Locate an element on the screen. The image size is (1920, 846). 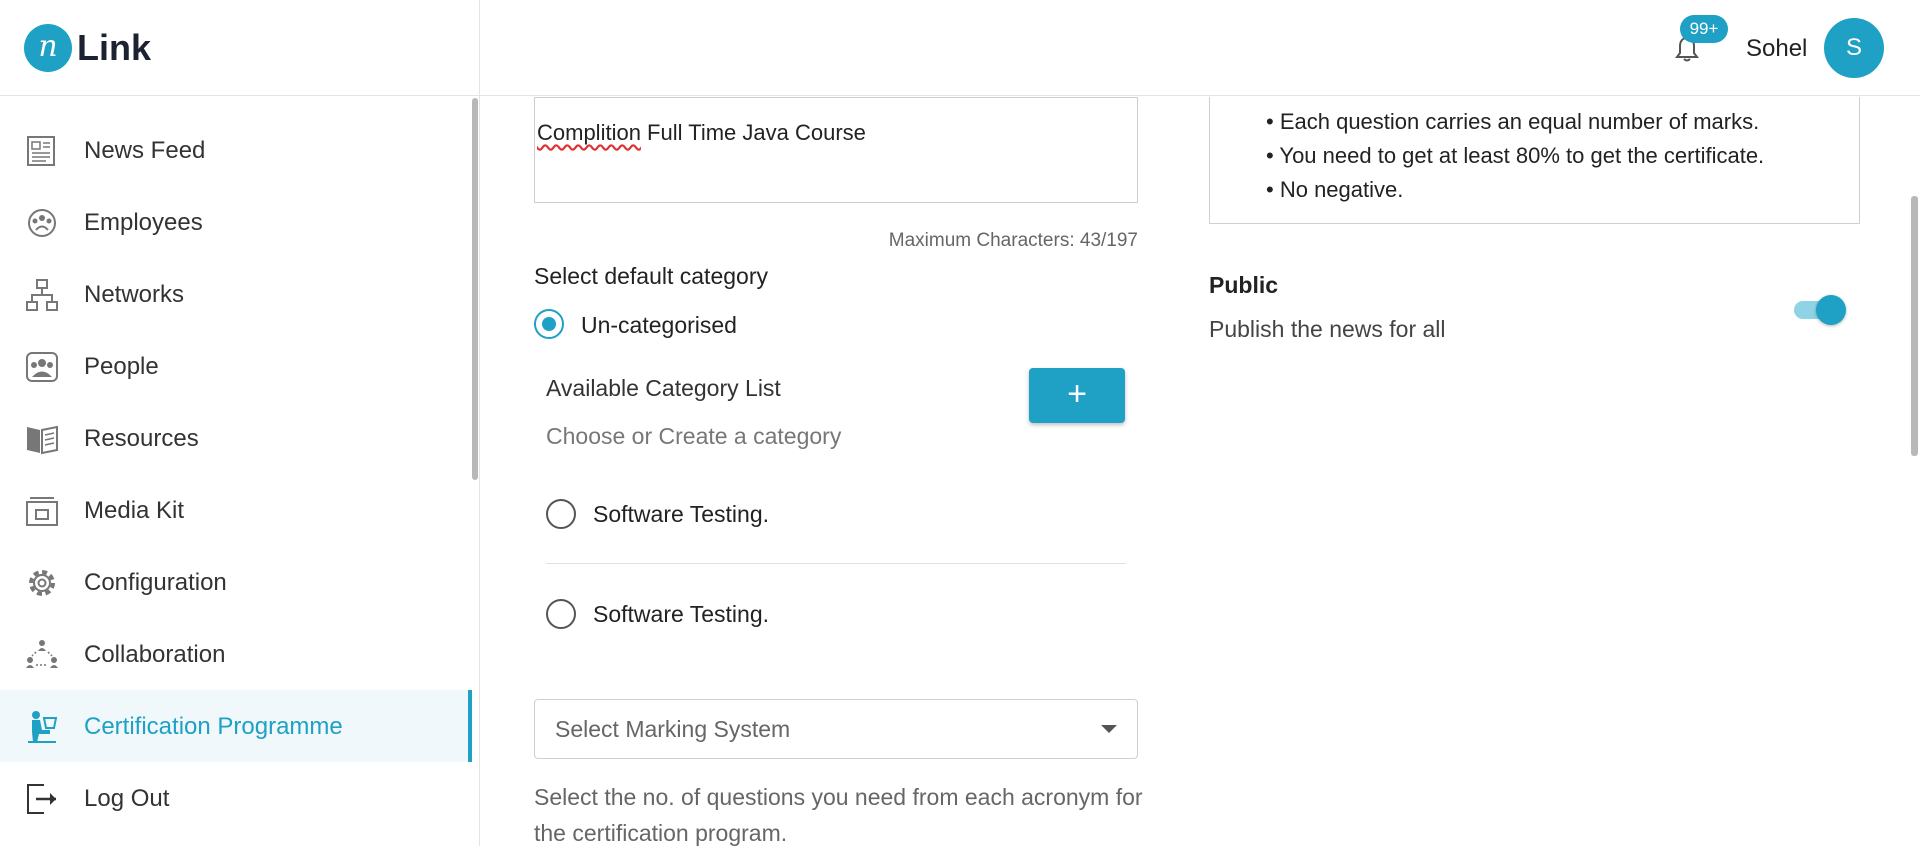
sidebar-item-label: Collaboration is located at coordinates (155, 654).